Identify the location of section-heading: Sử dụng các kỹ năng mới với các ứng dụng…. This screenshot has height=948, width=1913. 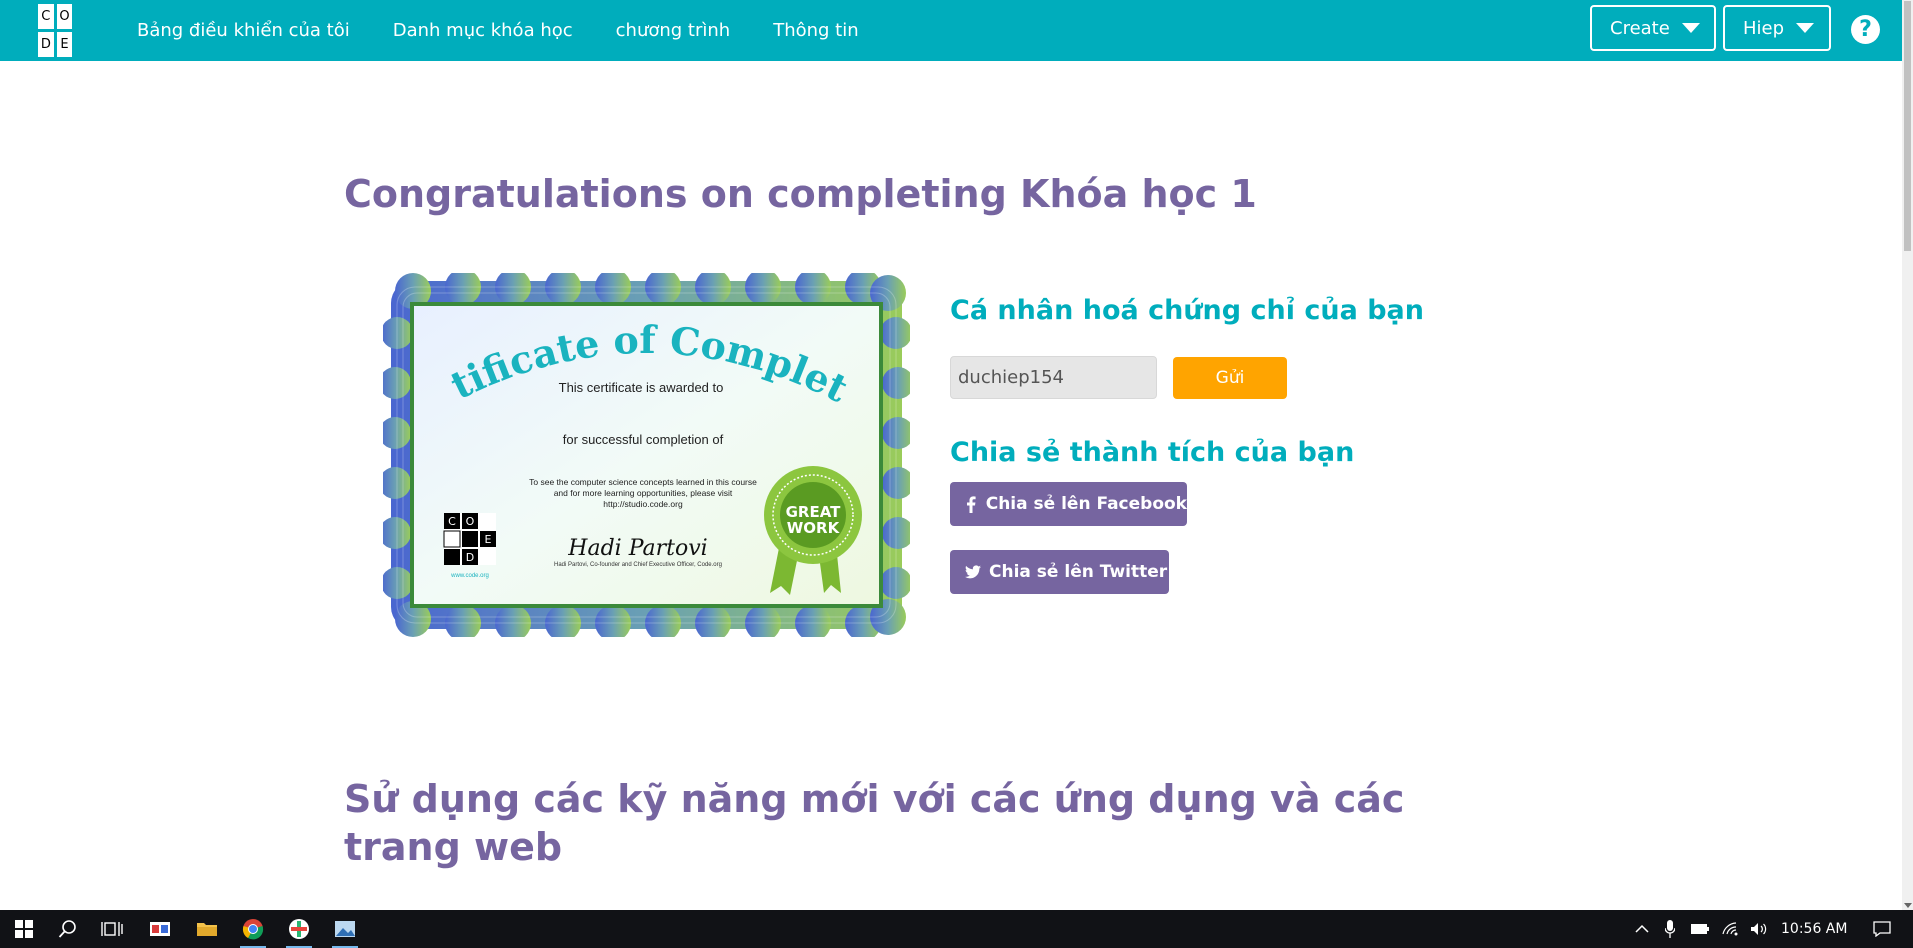
(874, 823).